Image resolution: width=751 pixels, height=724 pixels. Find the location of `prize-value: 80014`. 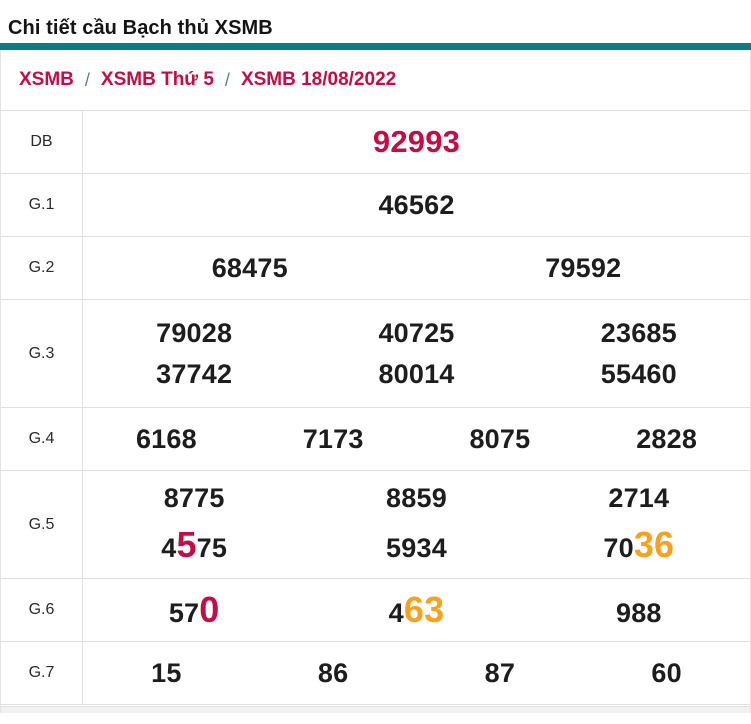

prize-value: 80014 is located at coordinates (416, 373).